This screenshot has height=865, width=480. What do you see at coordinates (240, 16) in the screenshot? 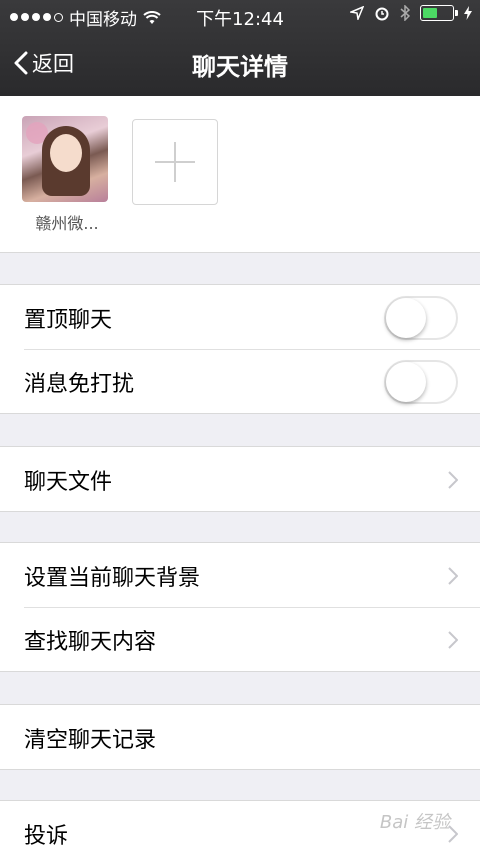
I see `status-bar: 中国移动 下午12:44` at bounding box center [240, 16].